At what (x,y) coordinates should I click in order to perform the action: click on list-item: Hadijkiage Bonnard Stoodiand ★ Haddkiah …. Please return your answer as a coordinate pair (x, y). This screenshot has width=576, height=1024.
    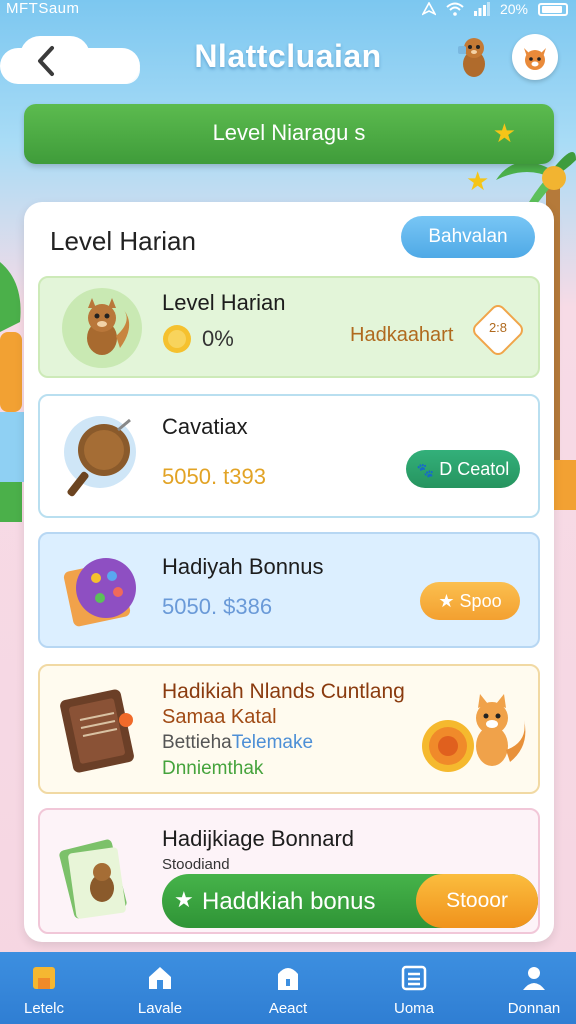
    Looking at the image, I should click on (289, 871).